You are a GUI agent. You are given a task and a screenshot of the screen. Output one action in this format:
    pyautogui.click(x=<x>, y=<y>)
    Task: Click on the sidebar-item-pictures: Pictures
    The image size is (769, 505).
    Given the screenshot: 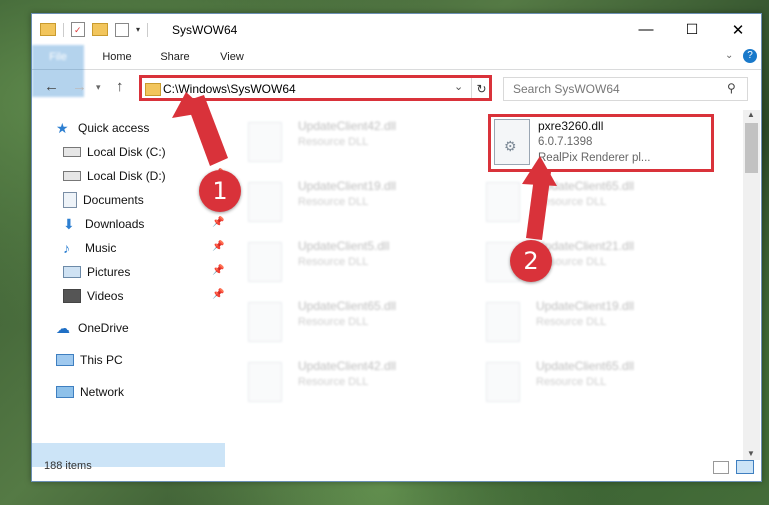 What is the action you would take?
    pyautogui.click(x=96, y=272)
    